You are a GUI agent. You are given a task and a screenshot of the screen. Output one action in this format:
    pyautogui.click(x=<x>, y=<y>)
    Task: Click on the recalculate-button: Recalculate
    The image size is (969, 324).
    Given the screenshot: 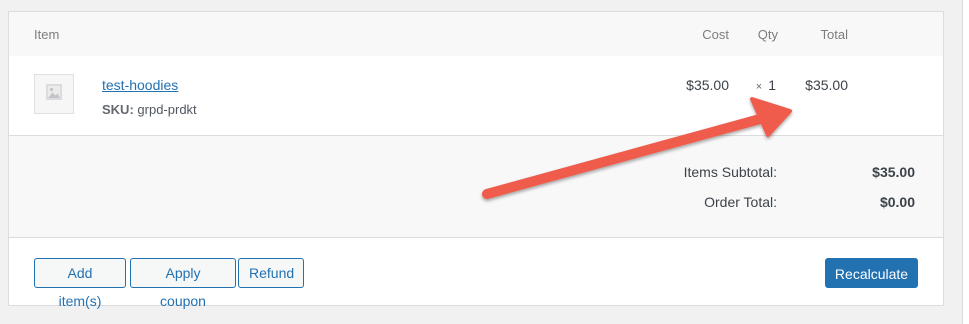 What is the action you would take?
    pyautogui.click(x=871, y=273)
    